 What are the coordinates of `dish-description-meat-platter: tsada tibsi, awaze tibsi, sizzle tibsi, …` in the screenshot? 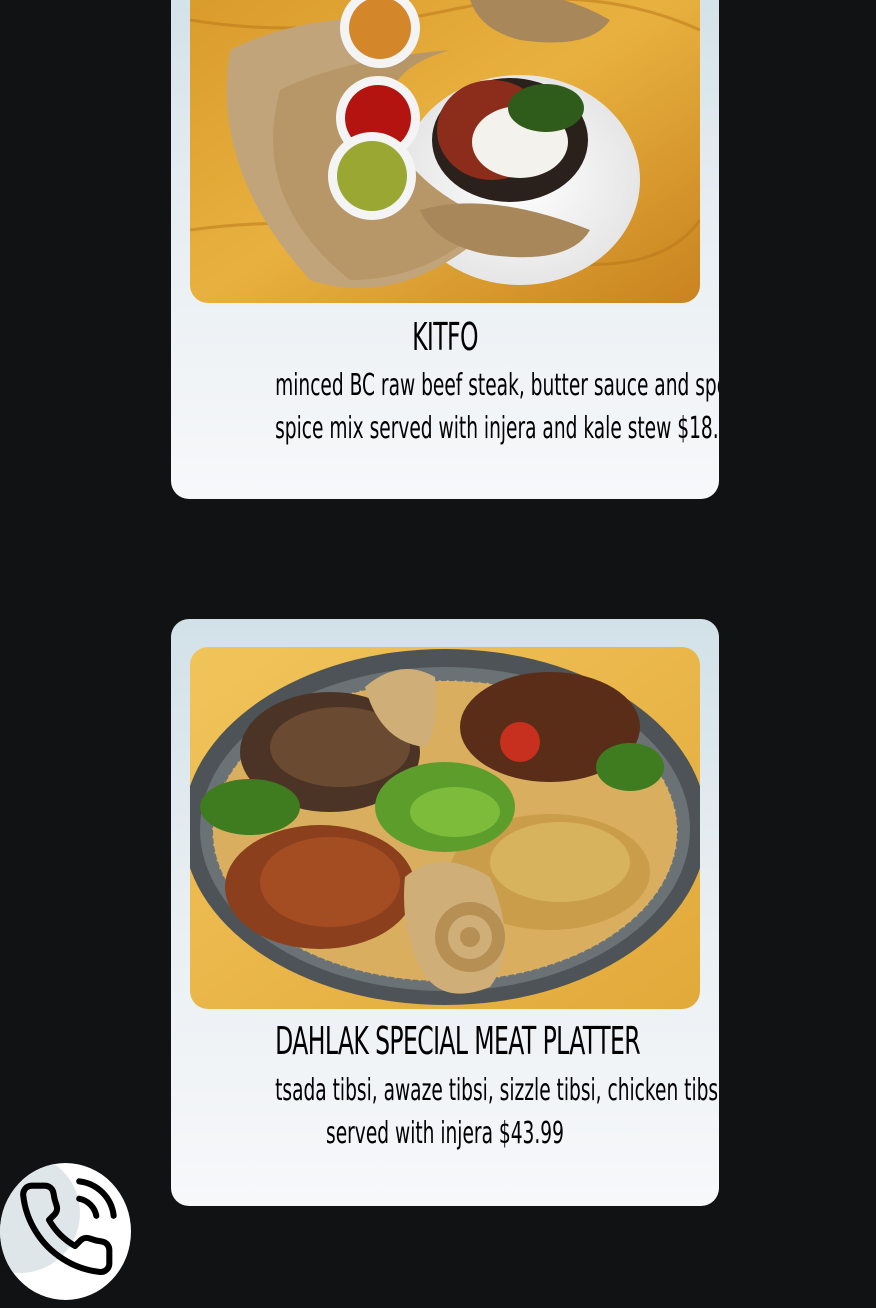 It's located at (445, 1112).